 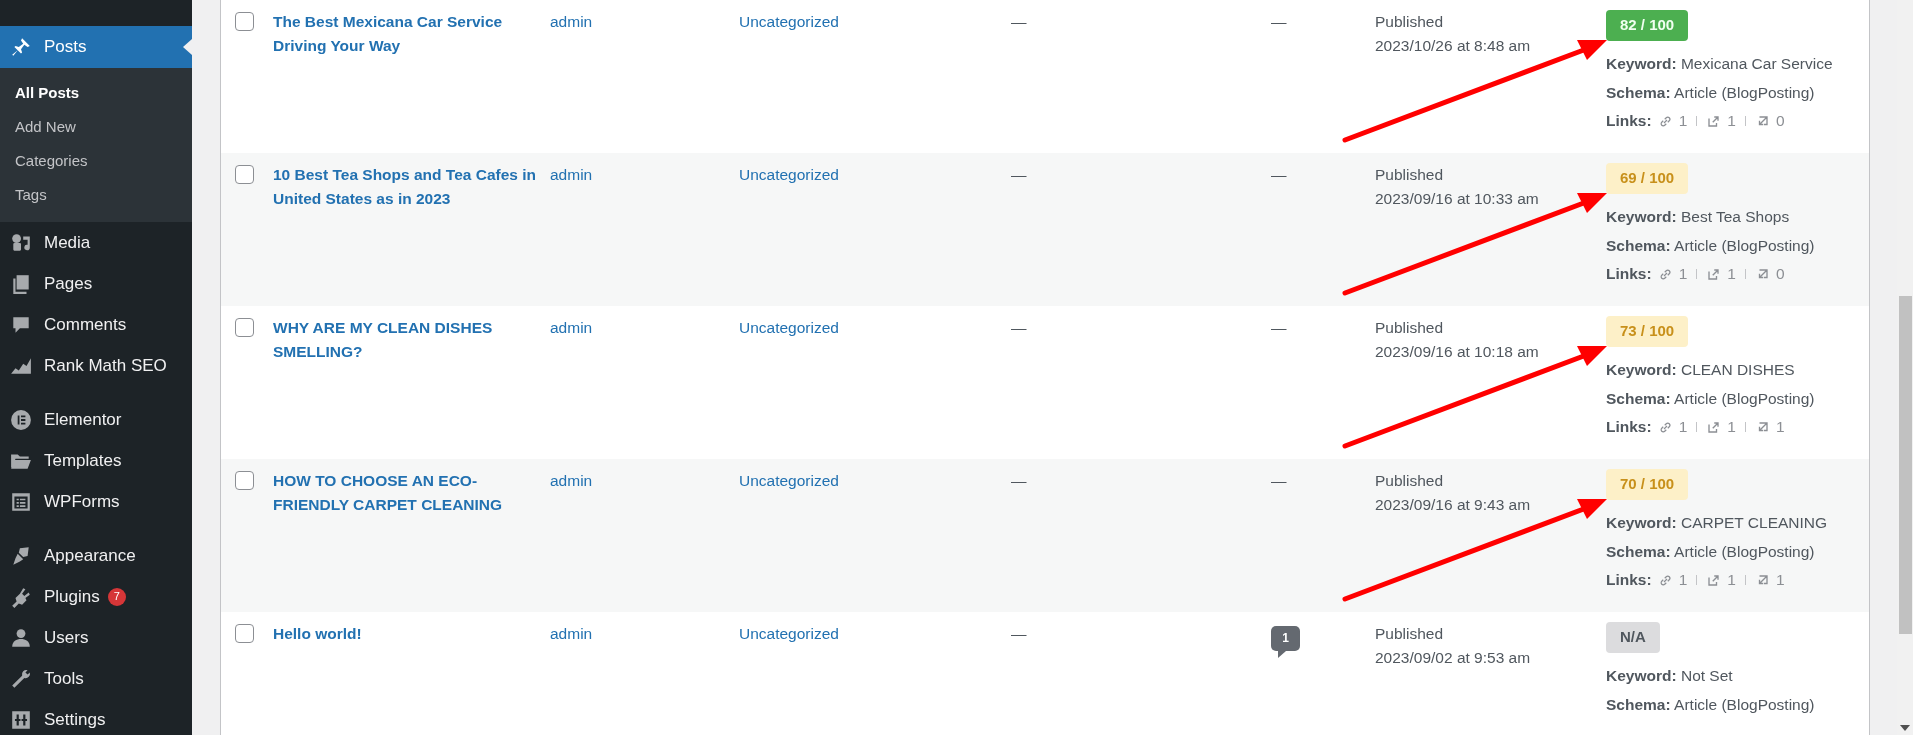 I want to click on keyword-text: Keyword: Not Set, so click(x=1669, y=676).